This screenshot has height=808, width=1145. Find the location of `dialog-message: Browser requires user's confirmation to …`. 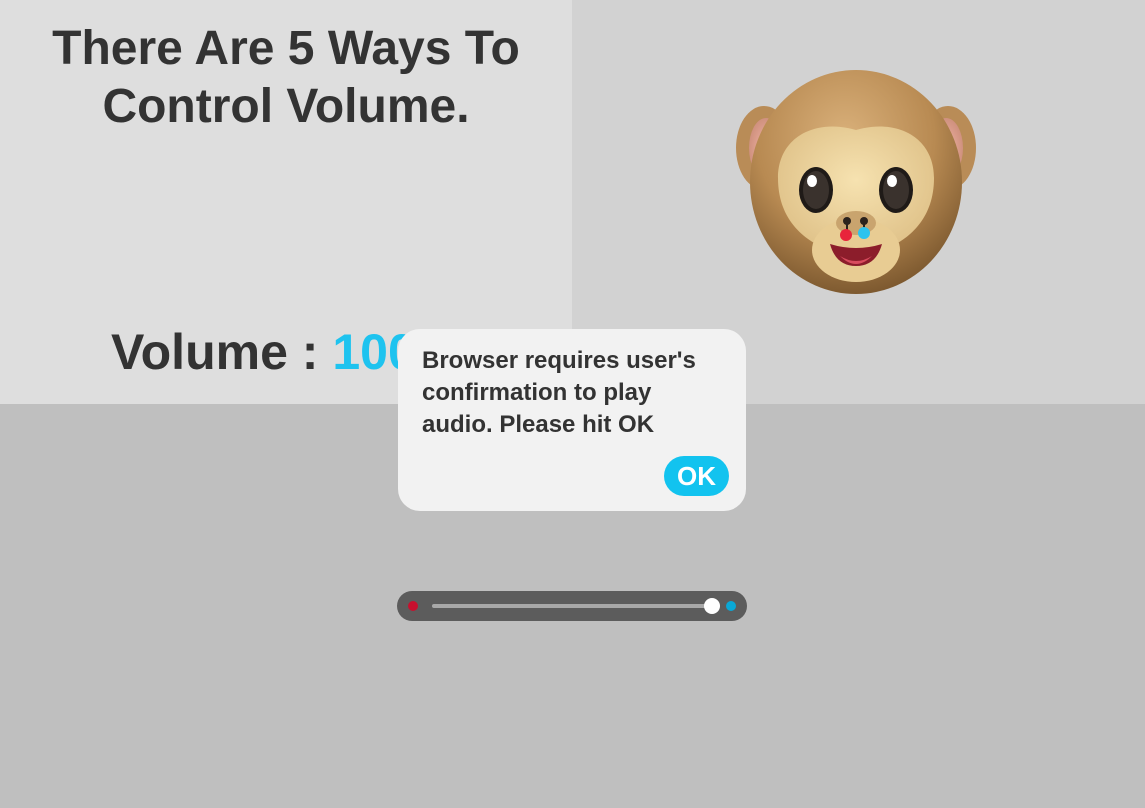

dialog-message: Browser requires user's confirmation to … is located at coordinates (559, 392).